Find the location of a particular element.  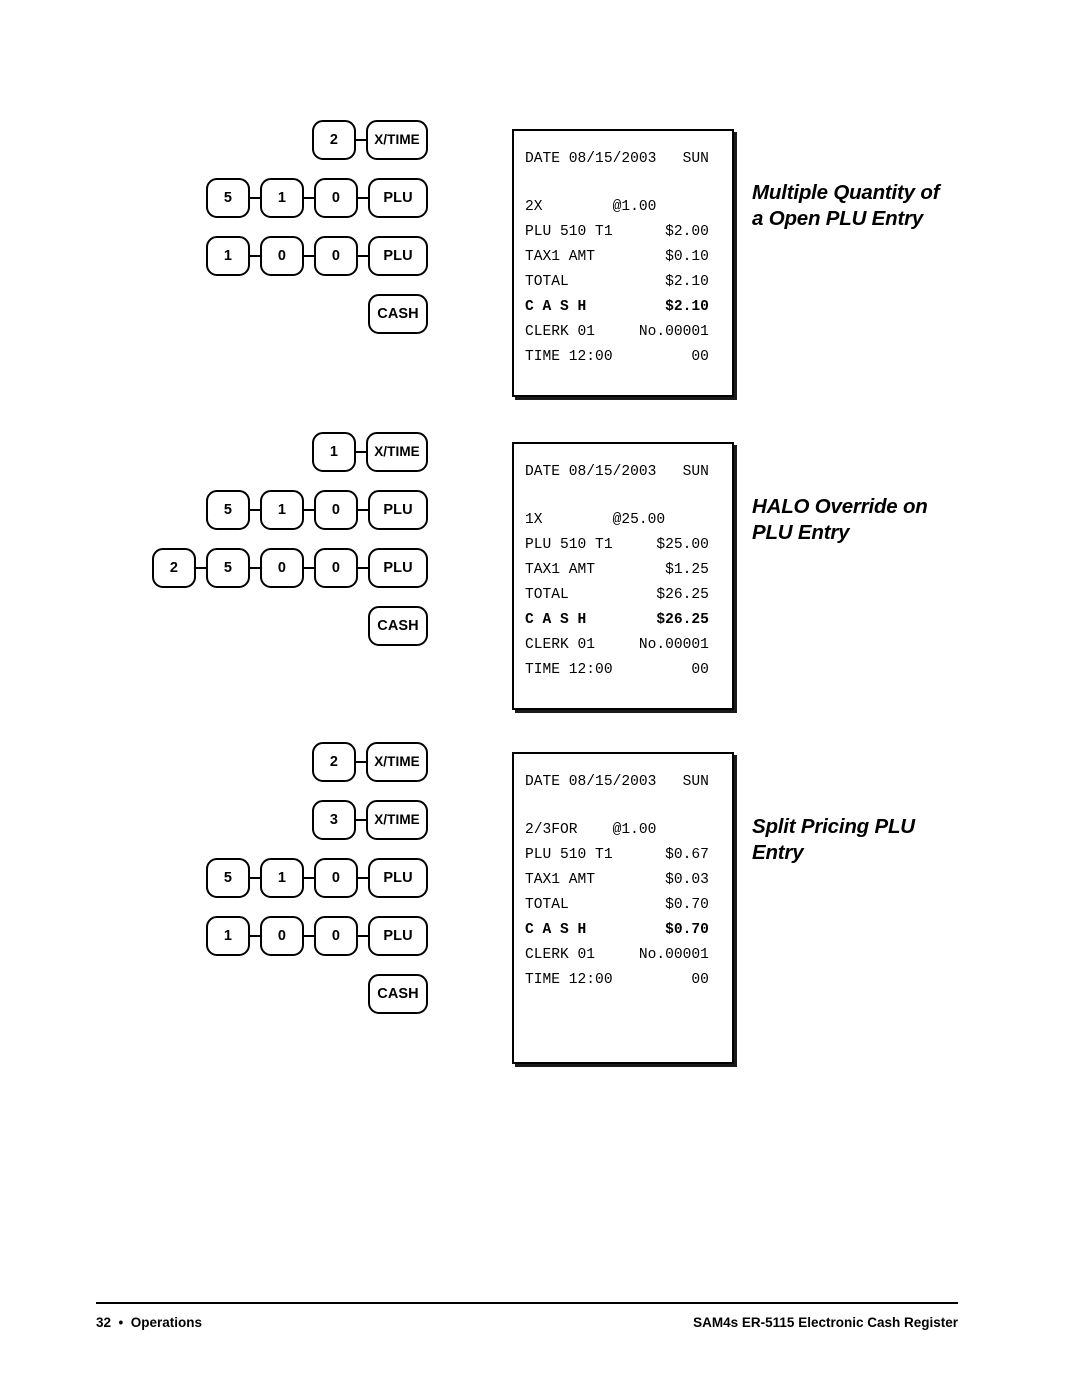

receipt-tax-line: TAX1 AMT $0.10 is located at coordinates (617, 257).